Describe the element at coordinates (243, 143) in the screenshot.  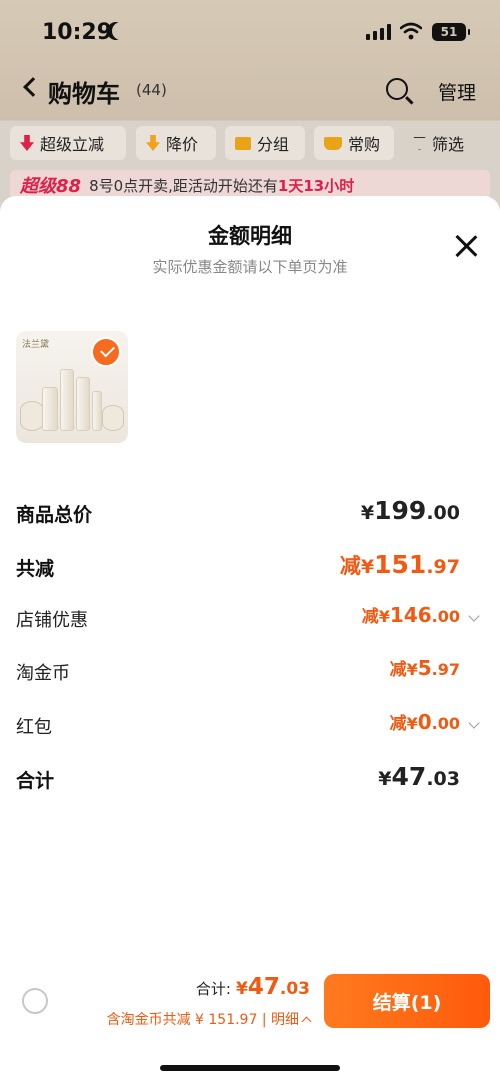
I see `folder-icon` at that location.